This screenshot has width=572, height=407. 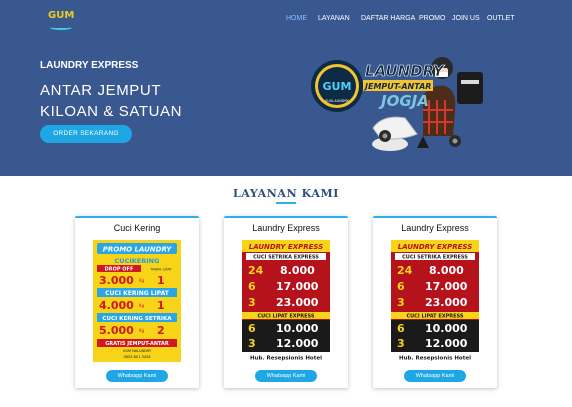 What do you see at coordinates (142, 330) in the screenshot?
I see `flyer-row3-unit: Kg` at bounding box center [142, 330].